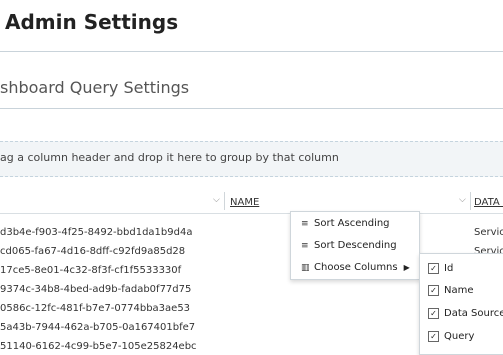 This screenshot has height=355, width=503. I want to click on sort-ascending-item: ≡ Sort Ascending, so click(345, 223).